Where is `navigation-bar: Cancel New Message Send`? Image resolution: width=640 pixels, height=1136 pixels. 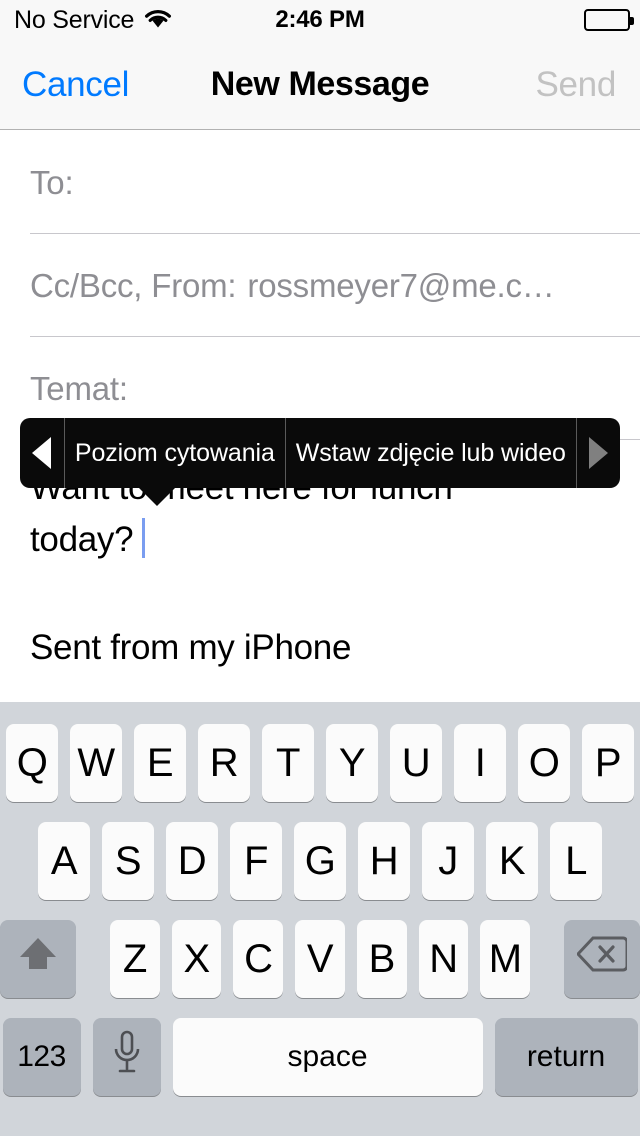
navigation-bar: Cancel New Message Send is located at coordinates (320, 85).